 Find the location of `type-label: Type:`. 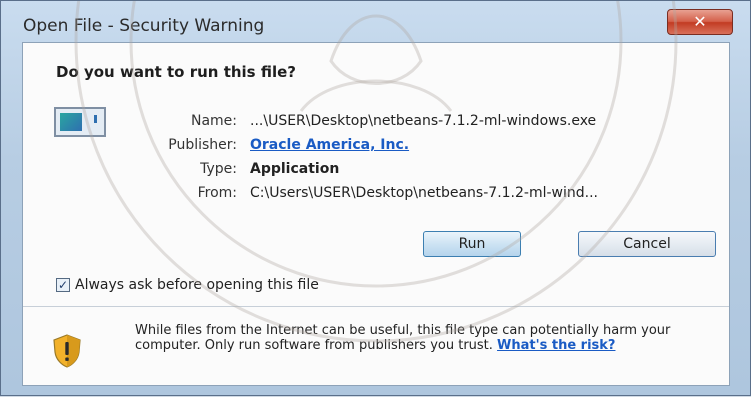

type-label: Type: is located at coordinates (218, 169).